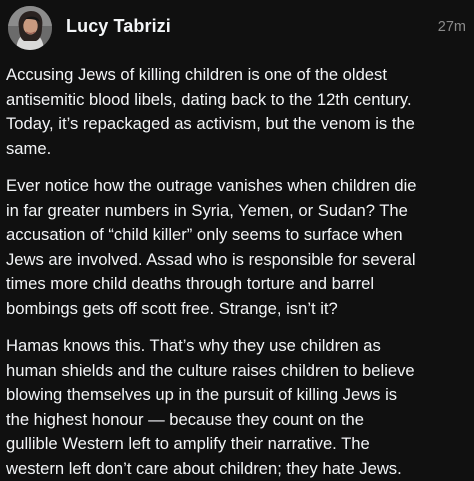  Describe the element at coordinates (118, 26) in the screenshot. I see `author-name: Lucy Tabrizi` at that location.